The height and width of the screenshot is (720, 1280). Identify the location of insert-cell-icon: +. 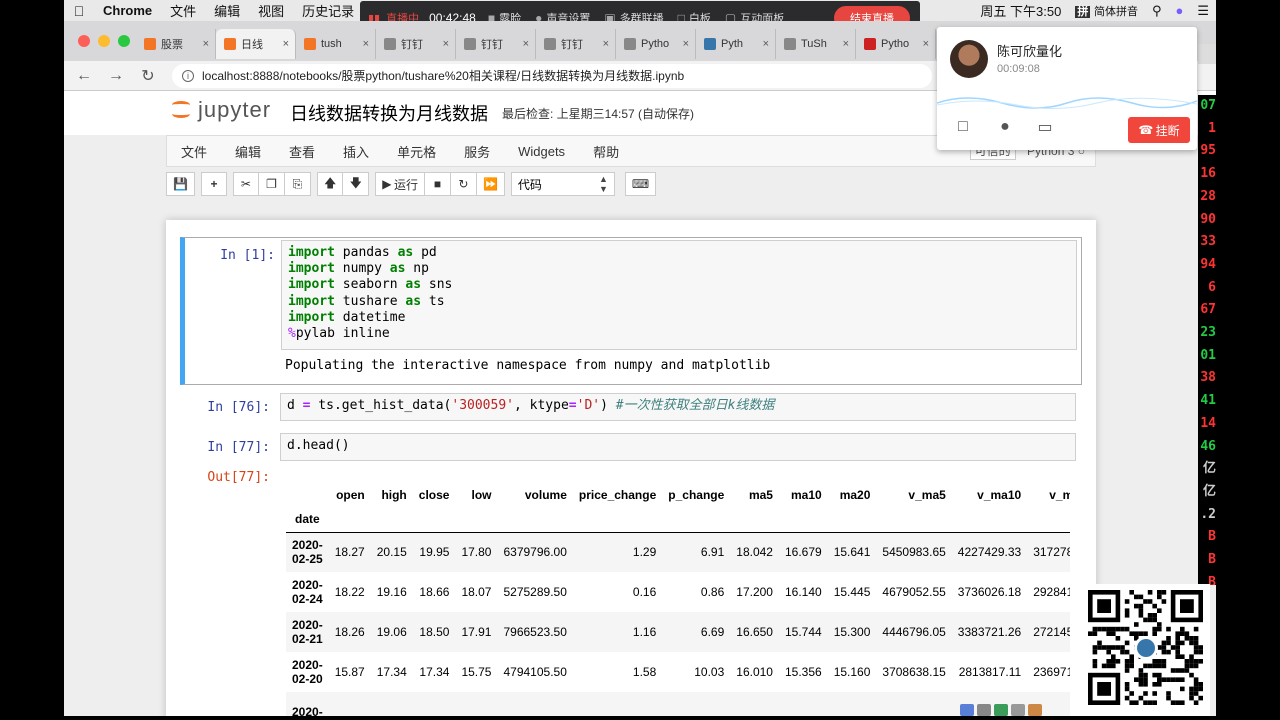
(213, 184).